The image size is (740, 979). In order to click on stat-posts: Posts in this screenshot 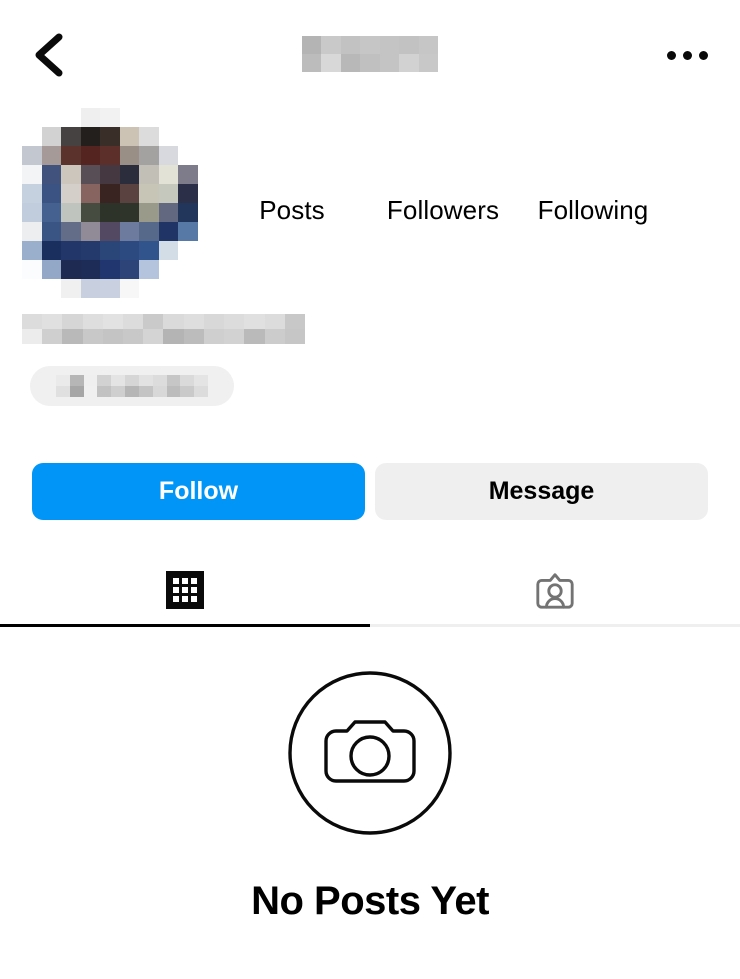, I will do `click(292, 210)`.